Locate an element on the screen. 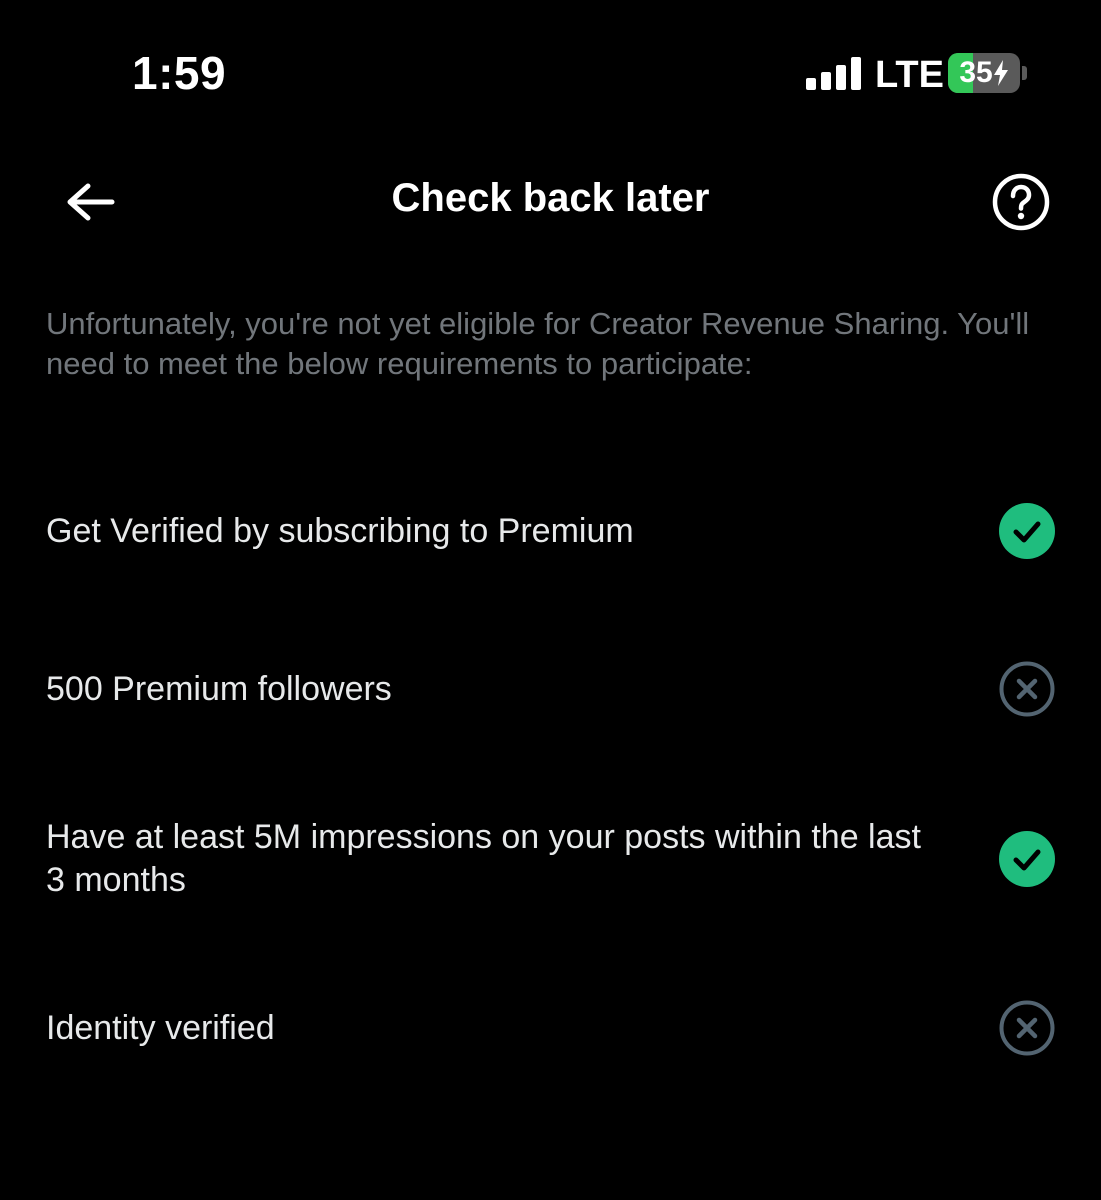 The width and height of the screenshot is (1101, 1200). battery-icon: 35 is located at coordinates (984, 73).